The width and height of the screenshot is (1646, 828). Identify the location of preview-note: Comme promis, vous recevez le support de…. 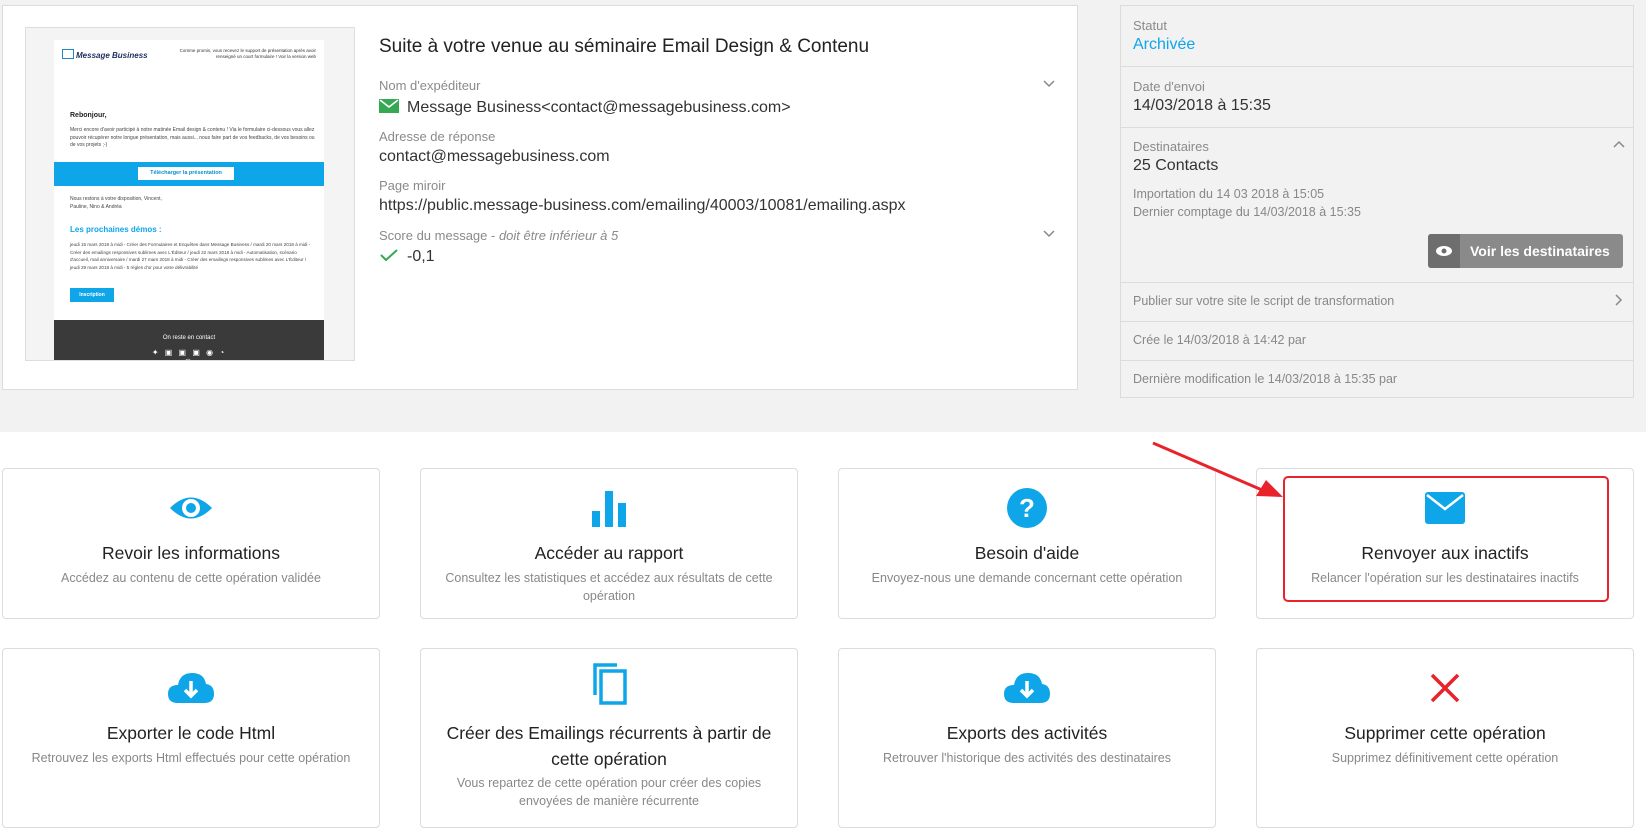
(247, 53).